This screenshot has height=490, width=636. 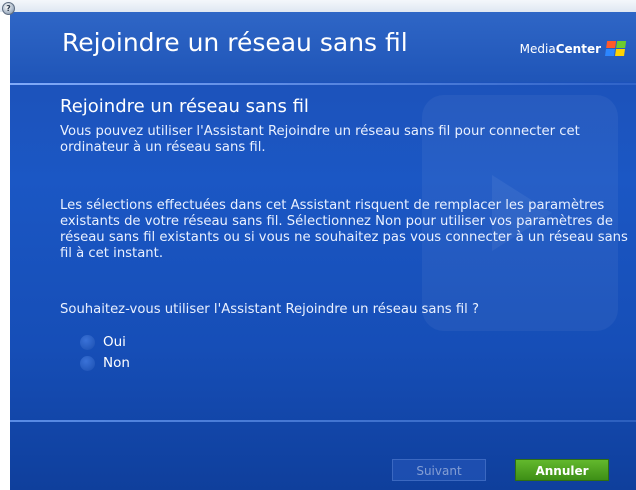 I want to click on wizard-subtitle: Rejoindre un réseau sans fil, so click(x=184, y=106).